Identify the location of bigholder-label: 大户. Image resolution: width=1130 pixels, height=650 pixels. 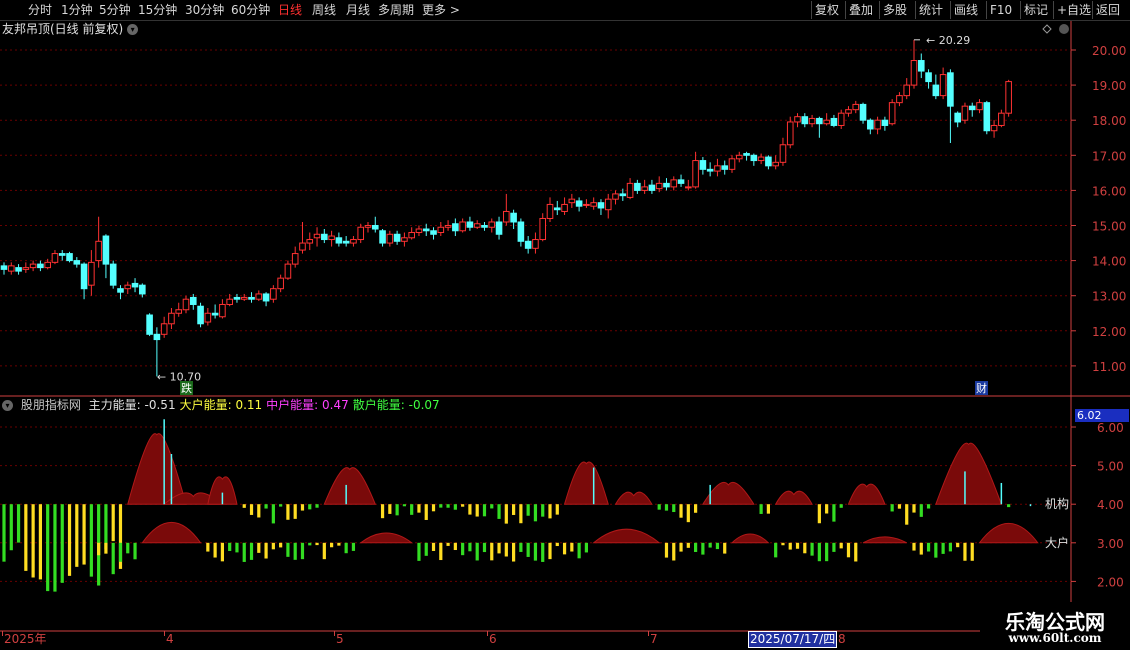
(1057, 542).